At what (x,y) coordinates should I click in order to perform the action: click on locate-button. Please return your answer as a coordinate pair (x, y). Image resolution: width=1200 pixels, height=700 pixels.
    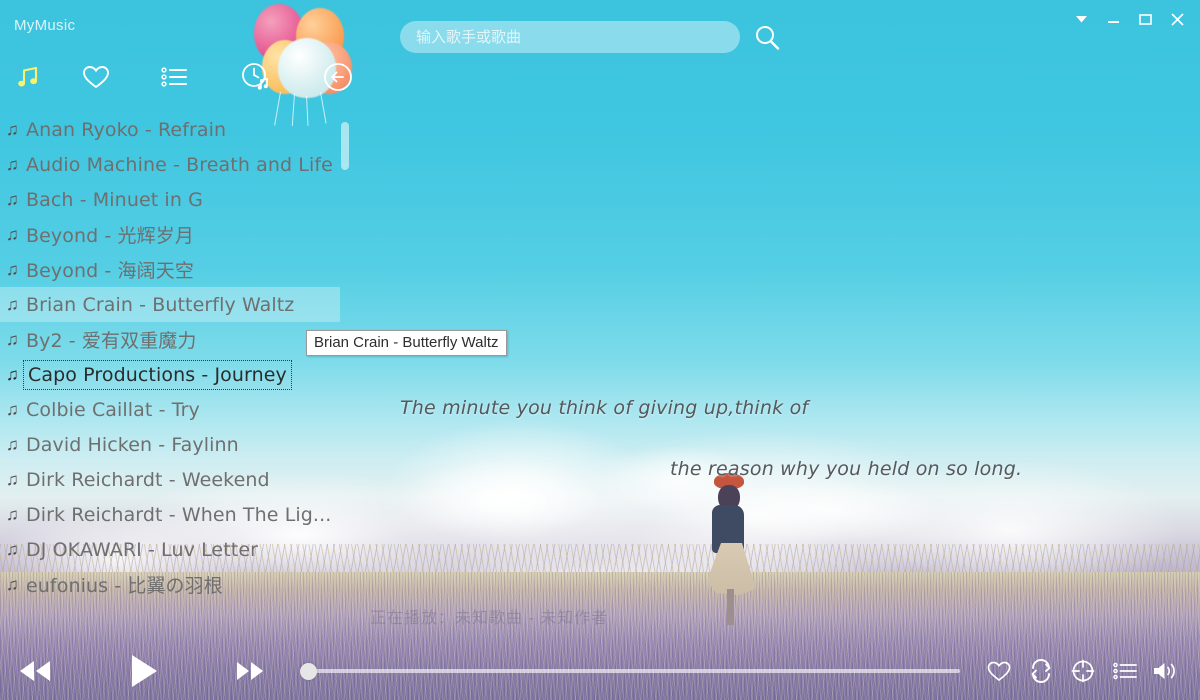
    Looking at the image, I should click on (1083, 671).